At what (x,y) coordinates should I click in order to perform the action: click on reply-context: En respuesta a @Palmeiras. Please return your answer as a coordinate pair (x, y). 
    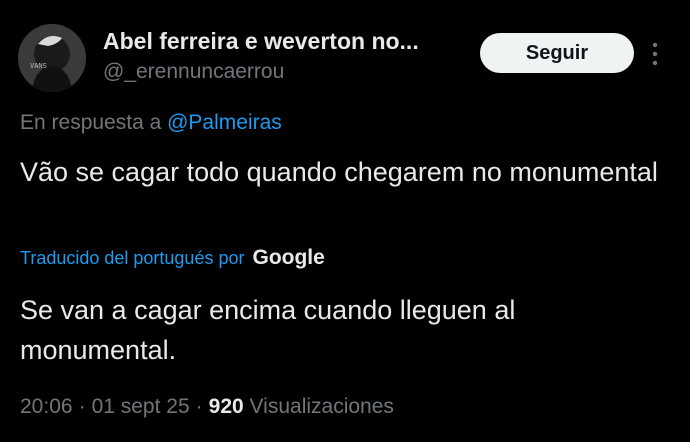
    Looking at the image, I should click on (151, 123).